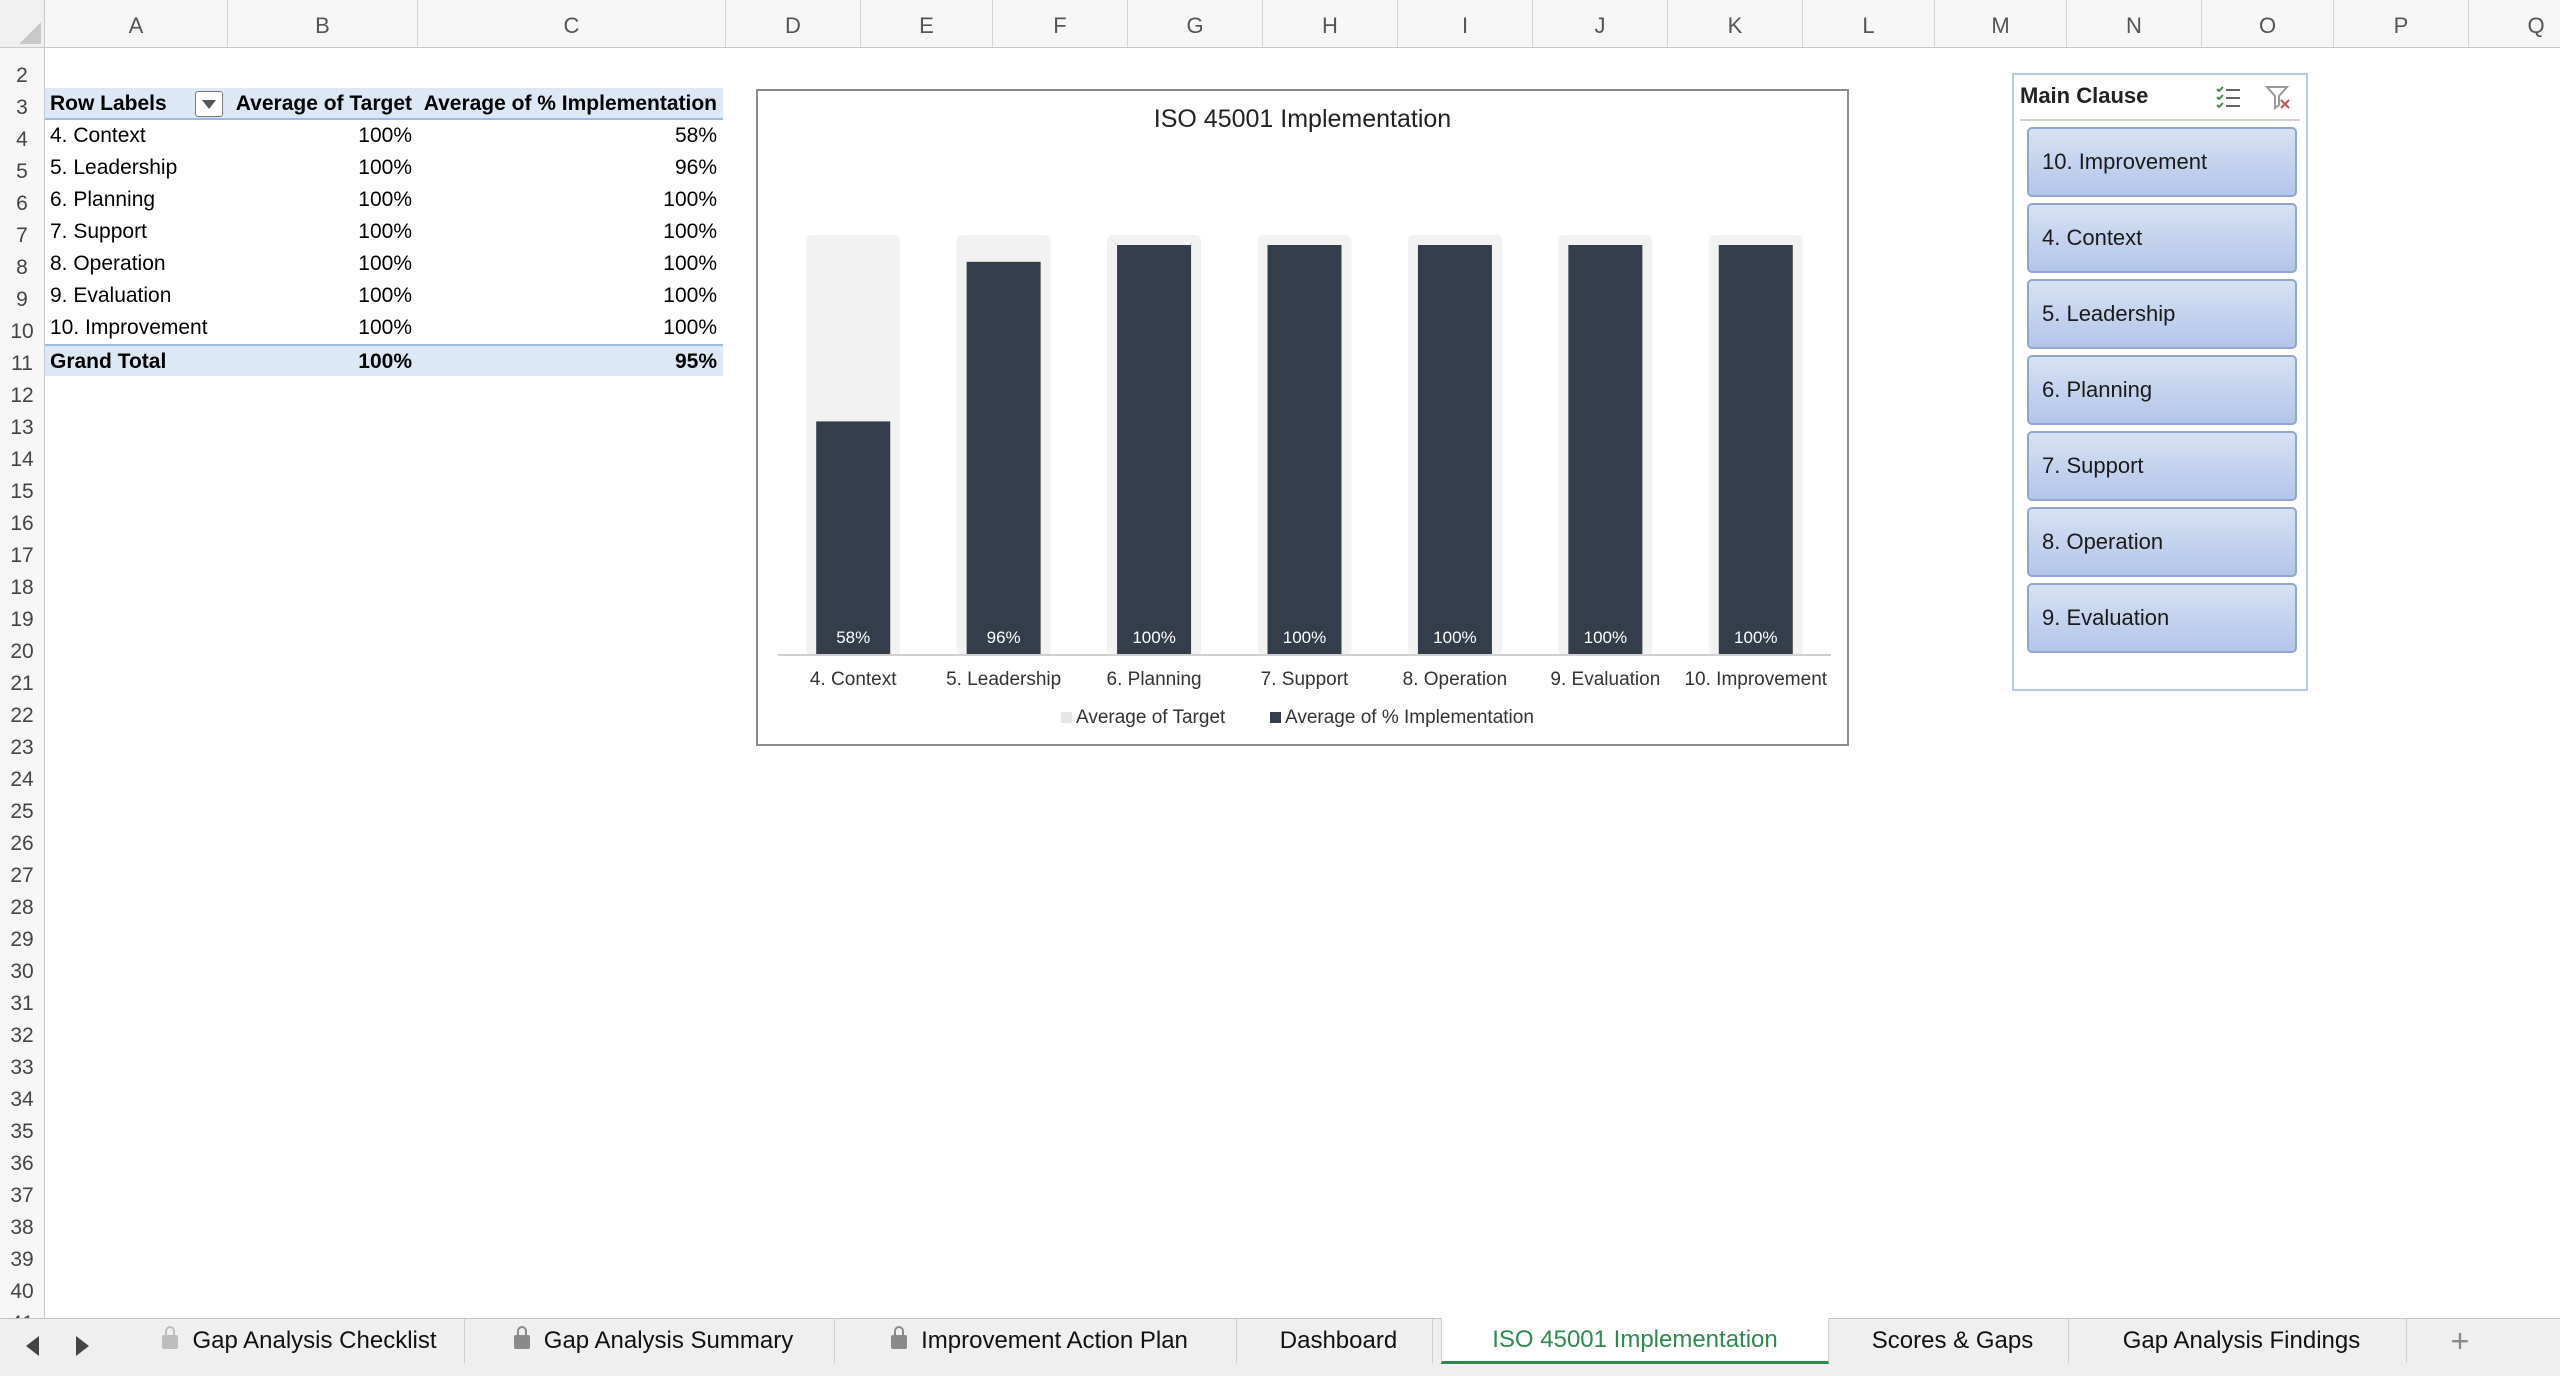 Image resolution: width=2560 pixels, height=1376 pixels. Describe the element at coordinates (1465, 23) in the screenshot. I see `column-header: I` at that location.